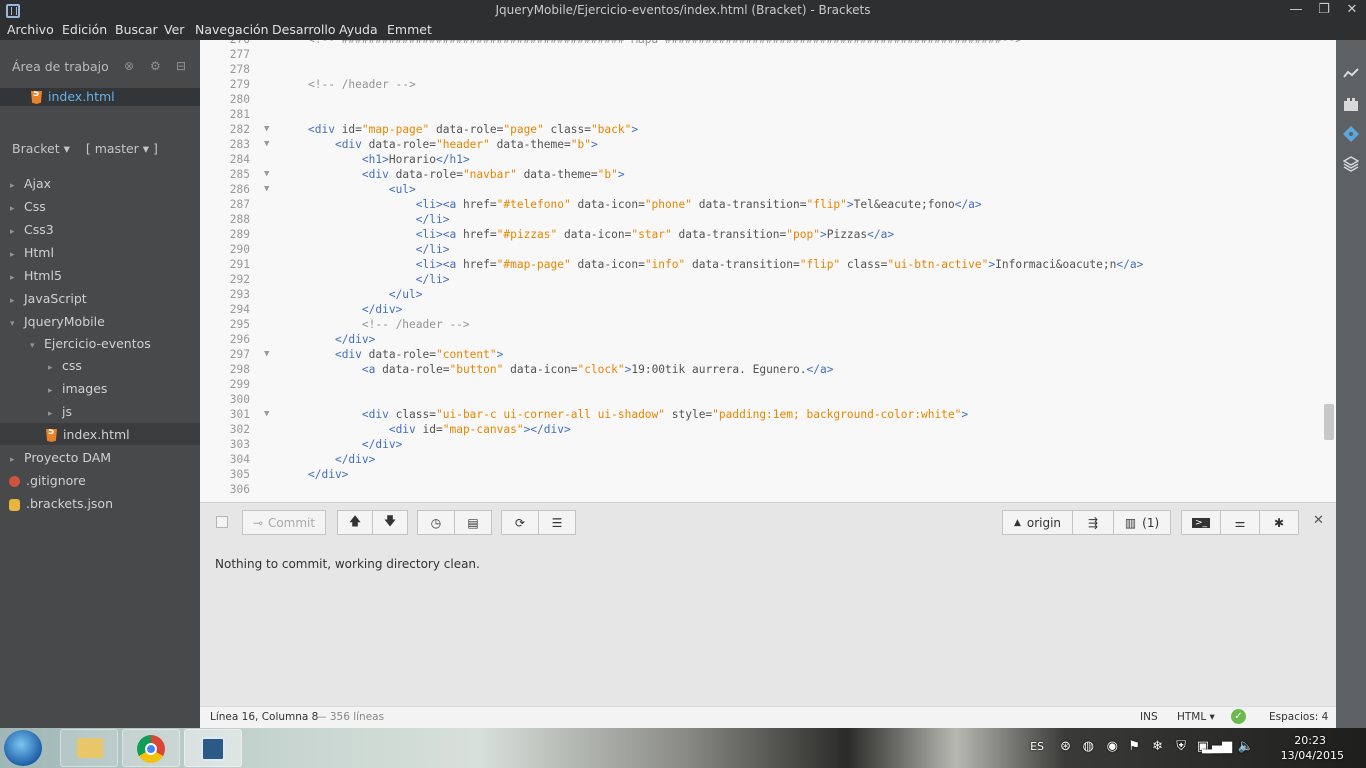  Describe the element at coordinates (41, 148) in the screenshot. I see `project-dropdown: Bracket ▾` at that location.